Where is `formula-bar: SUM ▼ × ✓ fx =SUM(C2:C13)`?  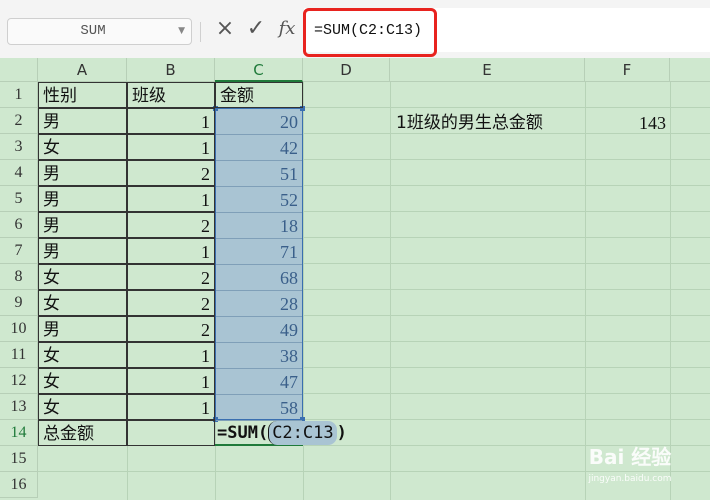 formula-bar: SUM ▼ × ✓ fx =SUM(C2:C13) is located at coordinates (355, 29).